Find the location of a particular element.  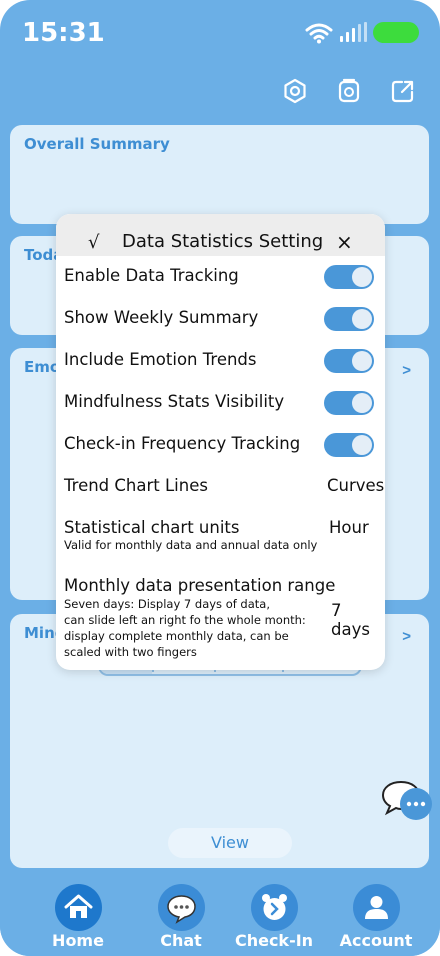

settings-hexagon-icon is located at coordinates (295, 91).